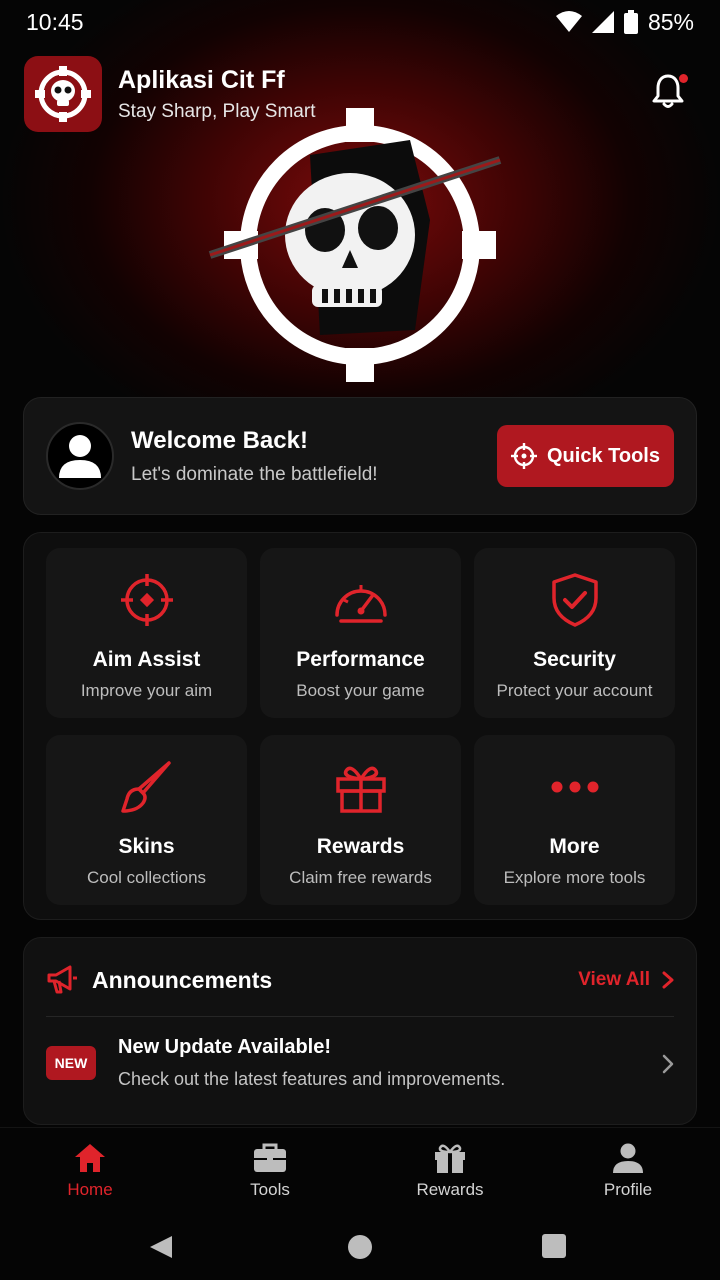 This screenshot has width=720, height=1280. I want to click on megaphone-icon, so click(62, 979).